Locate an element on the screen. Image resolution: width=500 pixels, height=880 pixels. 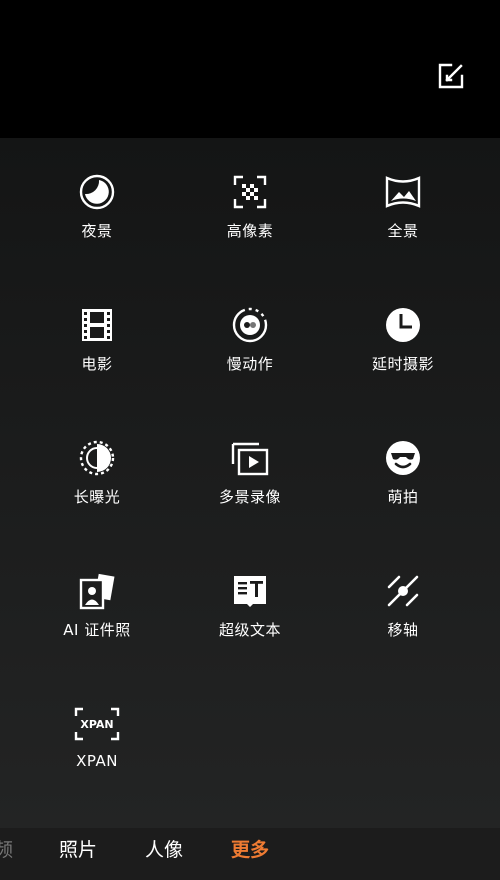
mode-movie: 电影 is located at coordinates (97, 355).